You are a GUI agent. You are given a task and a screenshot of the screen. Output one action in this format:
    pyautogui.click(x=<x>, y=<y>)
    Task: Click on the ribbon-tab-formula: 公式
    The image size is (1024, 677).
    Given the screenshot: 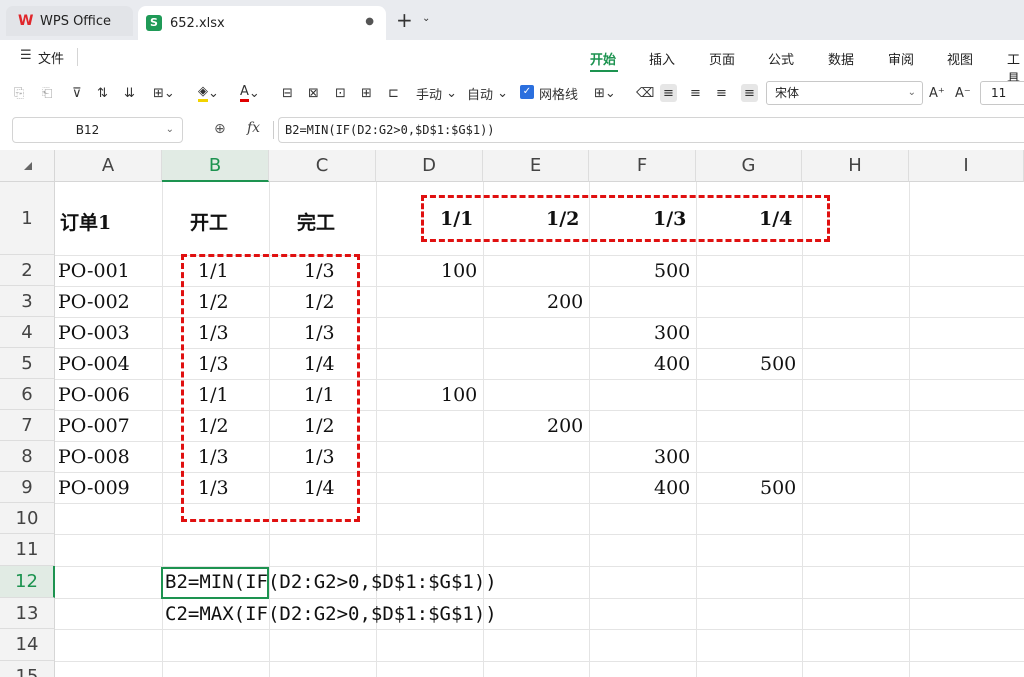 What is the action you would take?
    pyautogui.click(x=781, y=58)
    